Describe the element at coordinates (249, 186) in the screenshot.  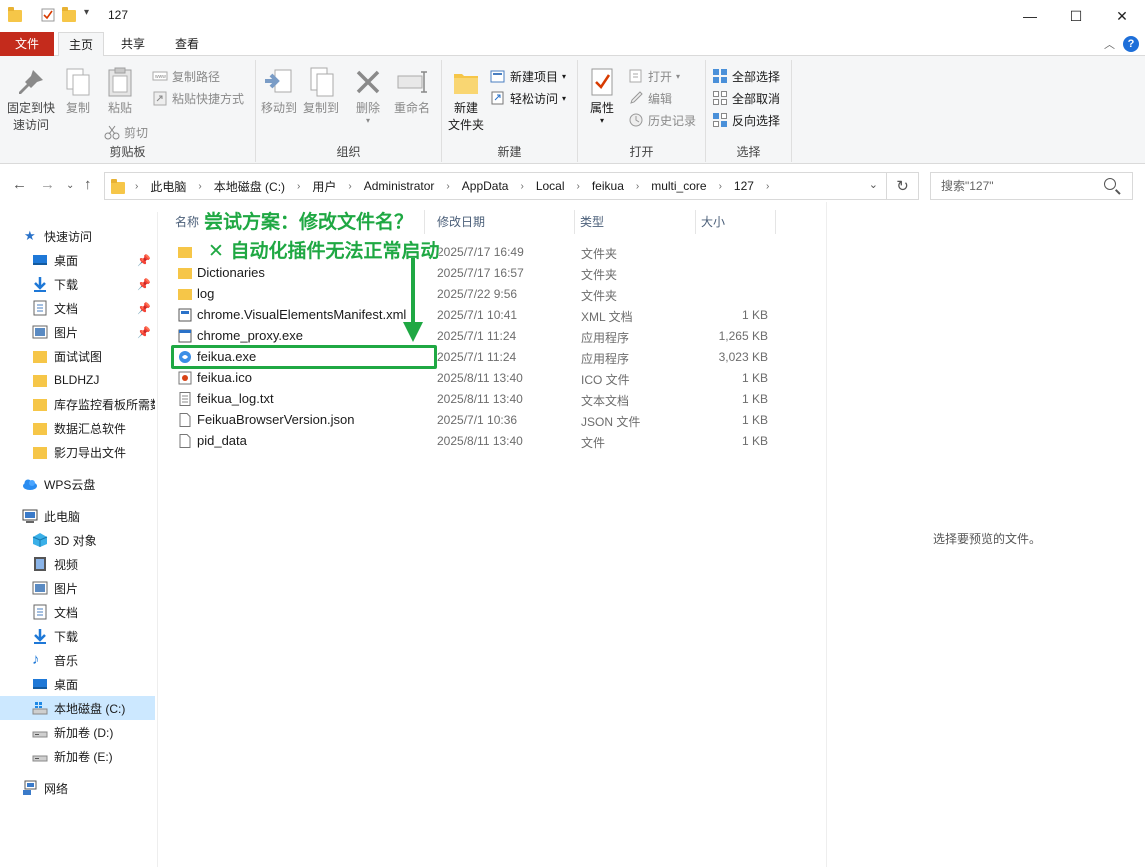
I see `breadcrumb-item: 本地磁盘 (C:)` at that location.